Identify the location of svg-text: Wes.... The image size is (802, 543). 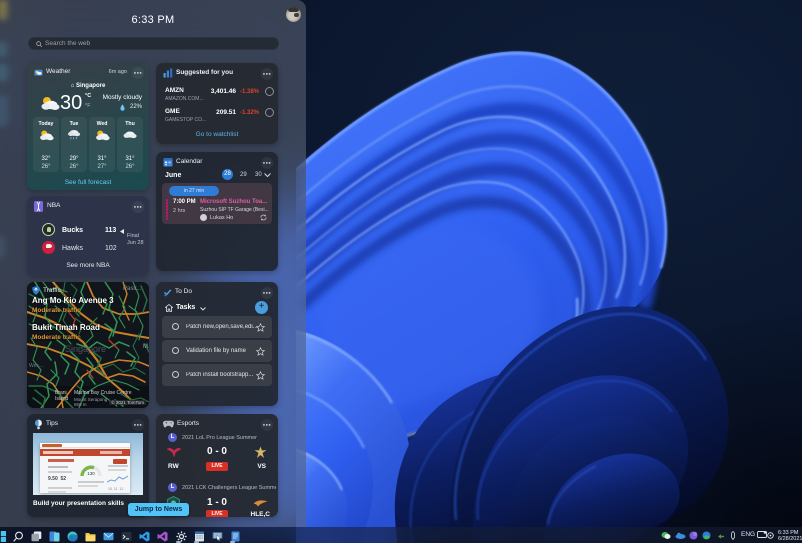
(36, 366).